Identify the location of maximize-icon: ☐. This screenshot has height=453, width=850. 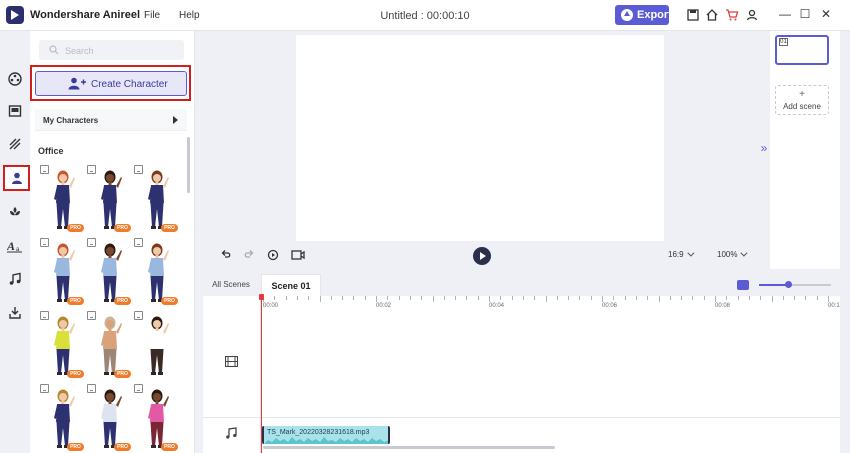
(805, 14).